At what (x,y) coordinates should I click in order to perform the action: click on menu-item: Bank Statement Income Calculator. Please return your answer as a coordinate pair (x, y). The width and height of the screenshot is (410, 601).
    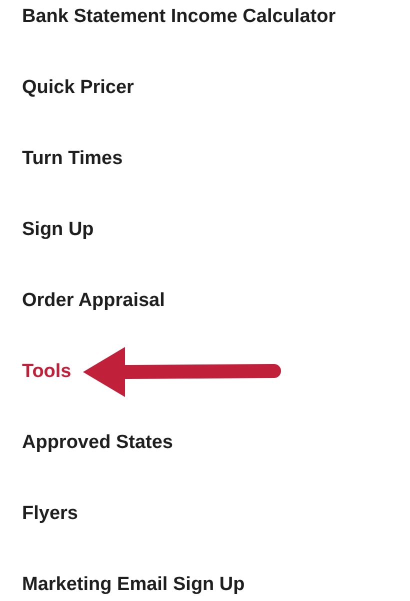
    Looking at the image, I should click on (179, 17).